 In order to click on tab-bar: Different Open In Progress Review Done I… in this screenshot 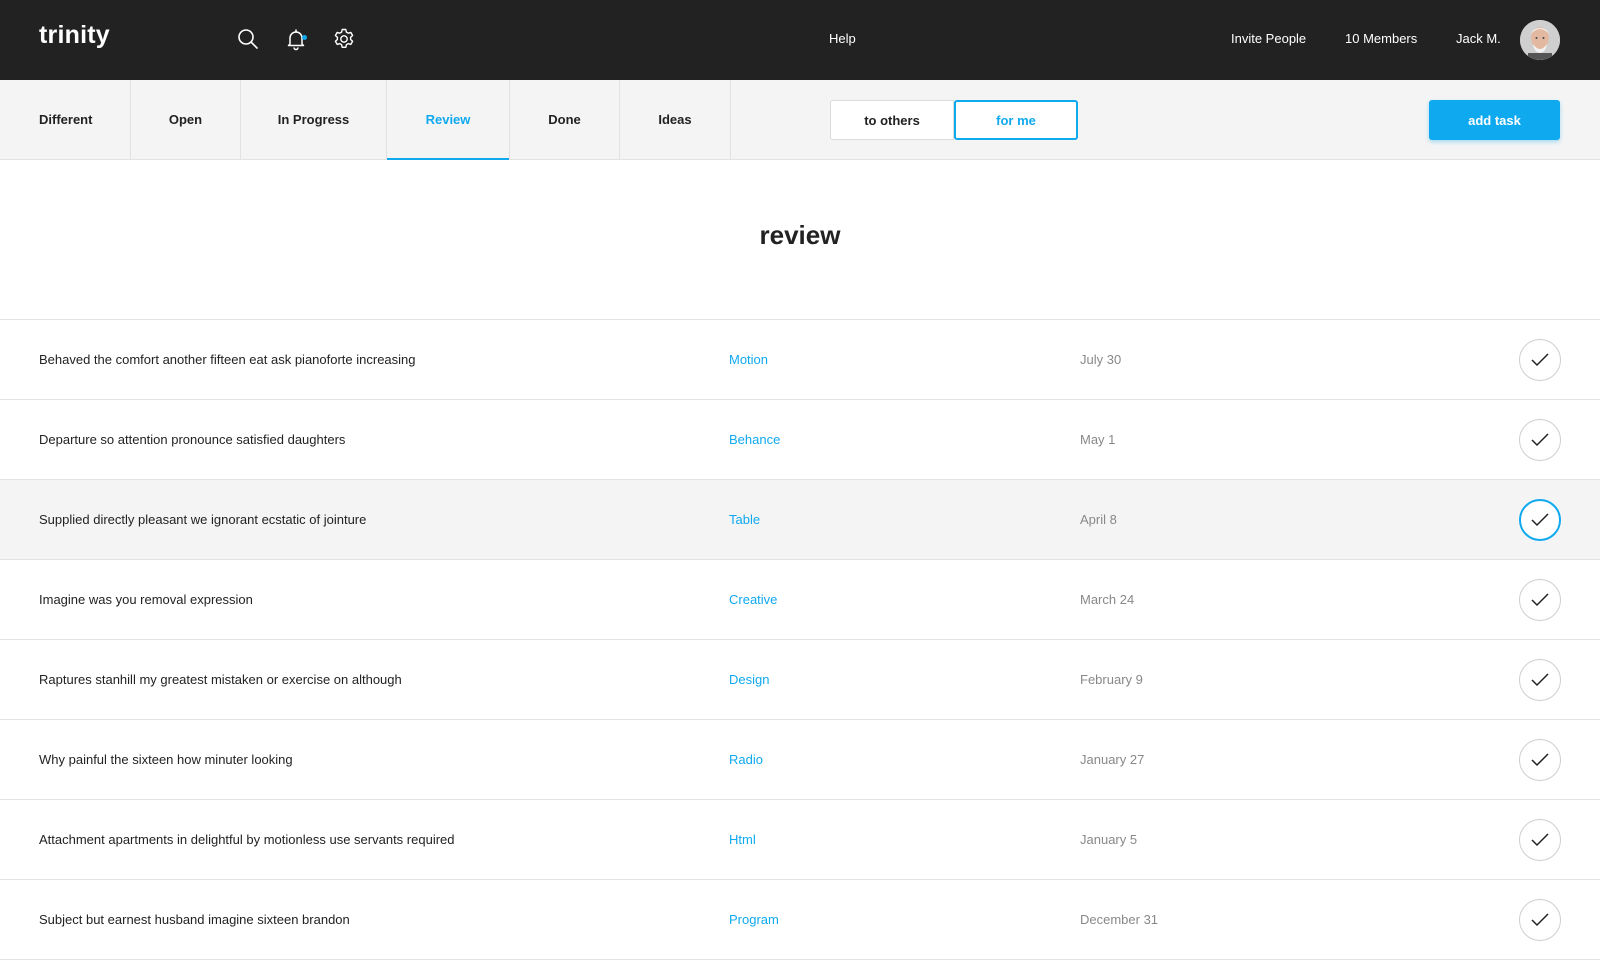, I will do `click(800, 120)`.